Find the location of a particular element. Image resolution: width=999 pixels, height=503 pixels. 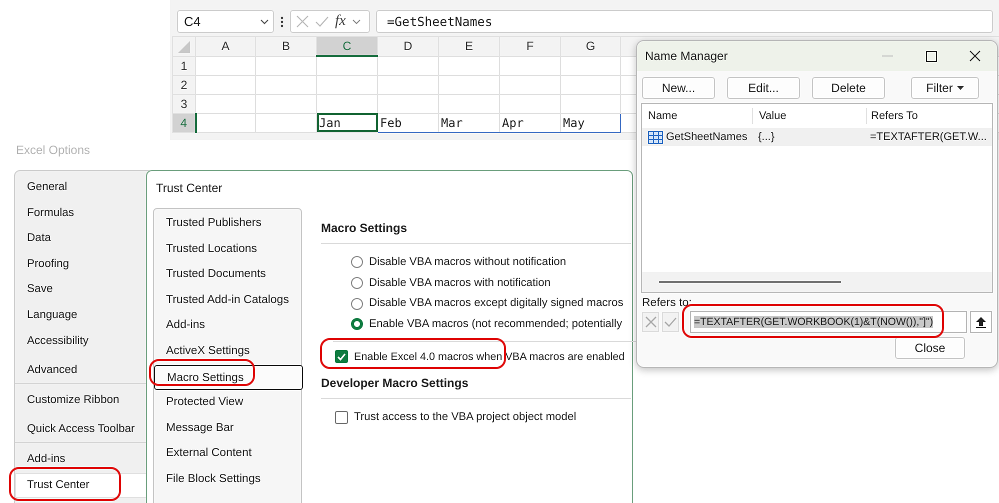

column-header: Refers To is located at coordinates (929, 116).